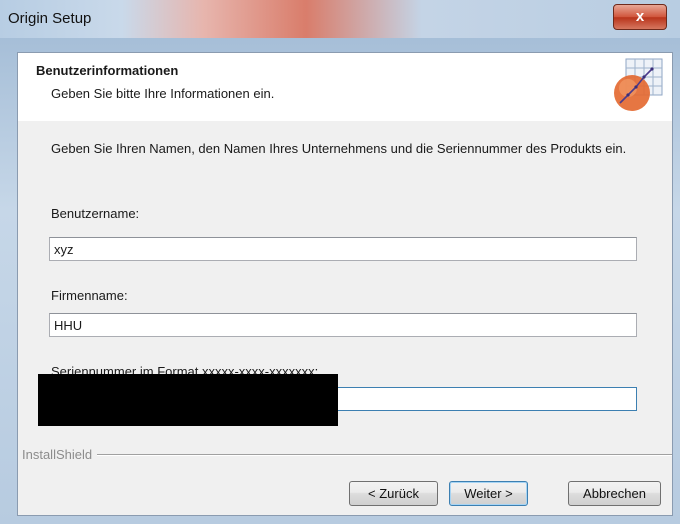  Describe the element at coordinates (343, 249) in the screenshot. I see `username-input` at that location.